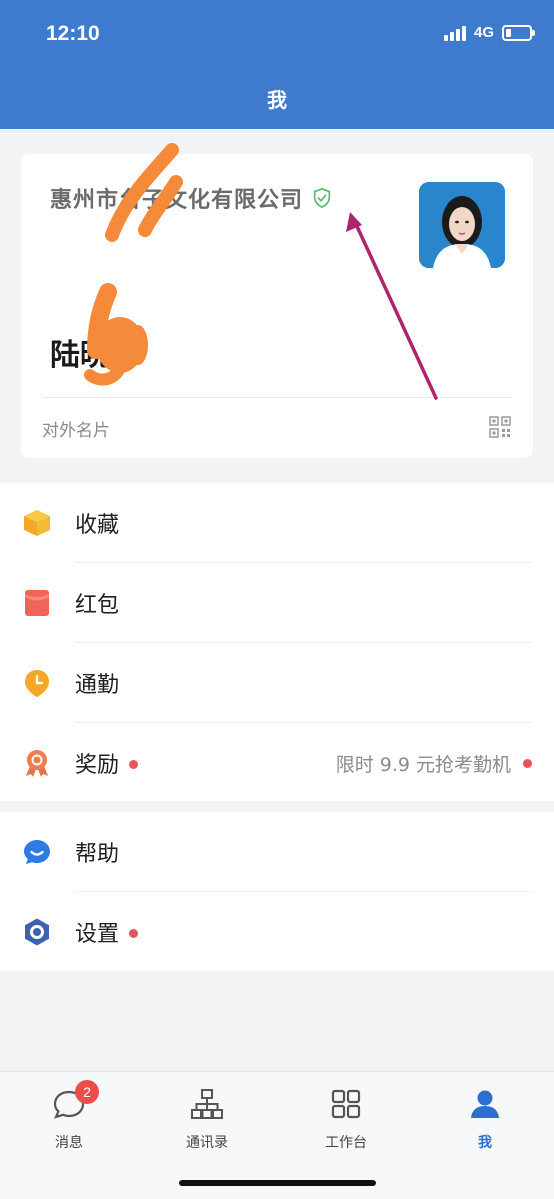  I want to click on award-medal-icon, so click(37, 763).